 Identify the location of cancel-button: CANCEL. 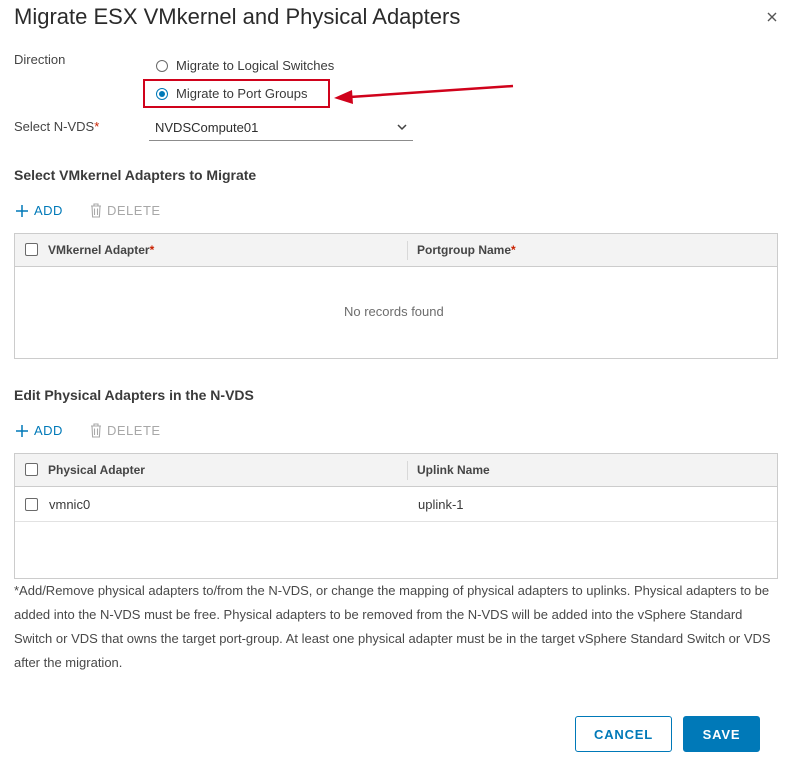
(623, 734).